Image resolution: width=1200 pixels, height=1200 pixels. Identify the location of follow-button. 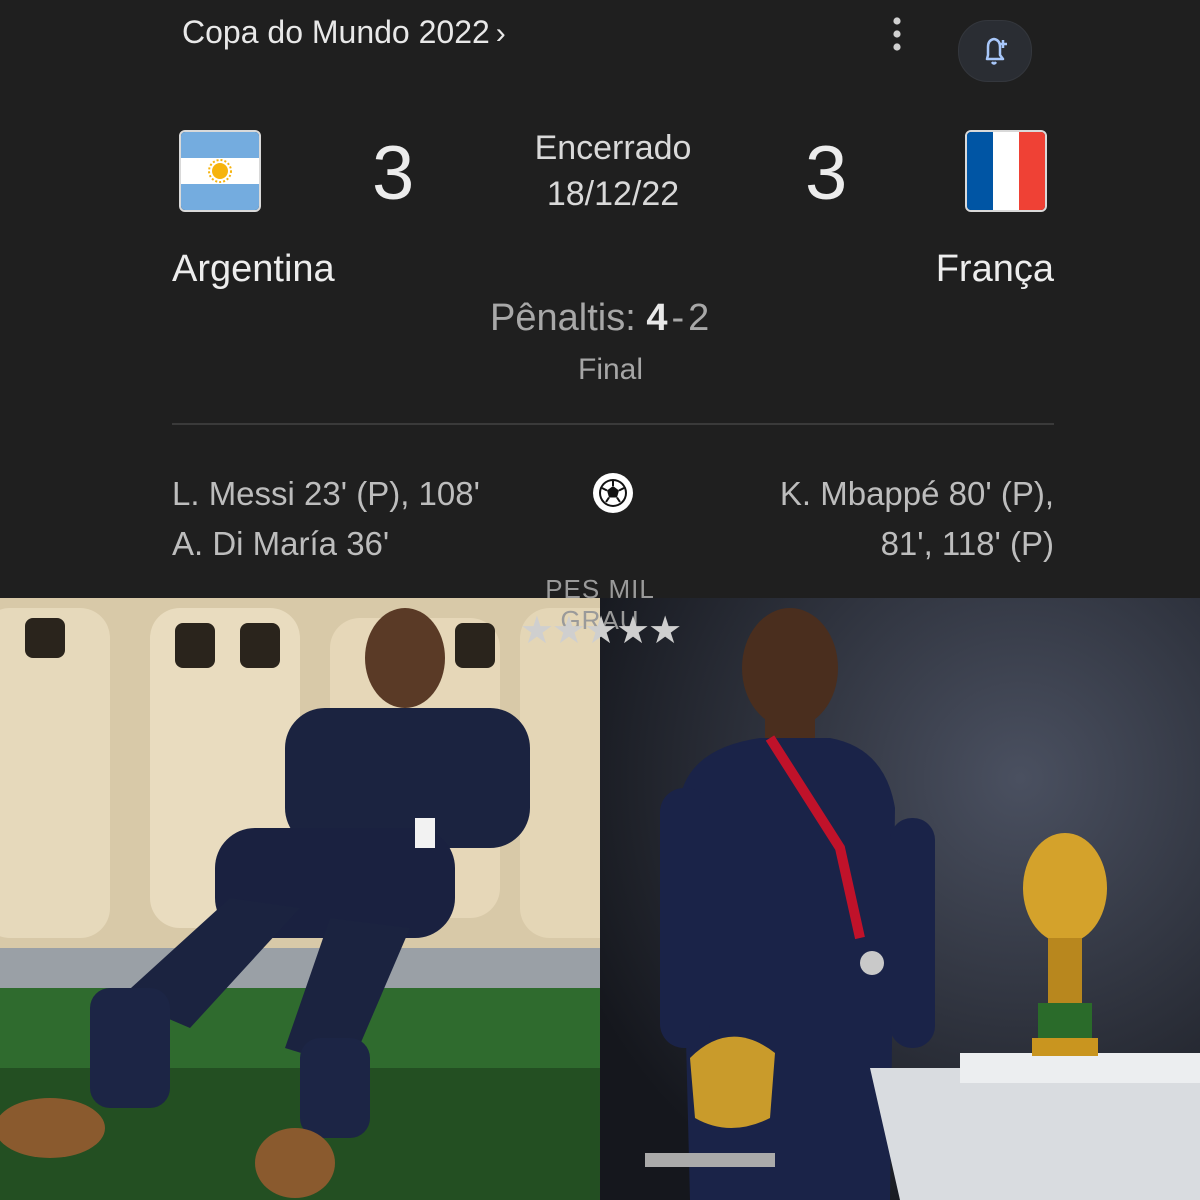
(995, 51).